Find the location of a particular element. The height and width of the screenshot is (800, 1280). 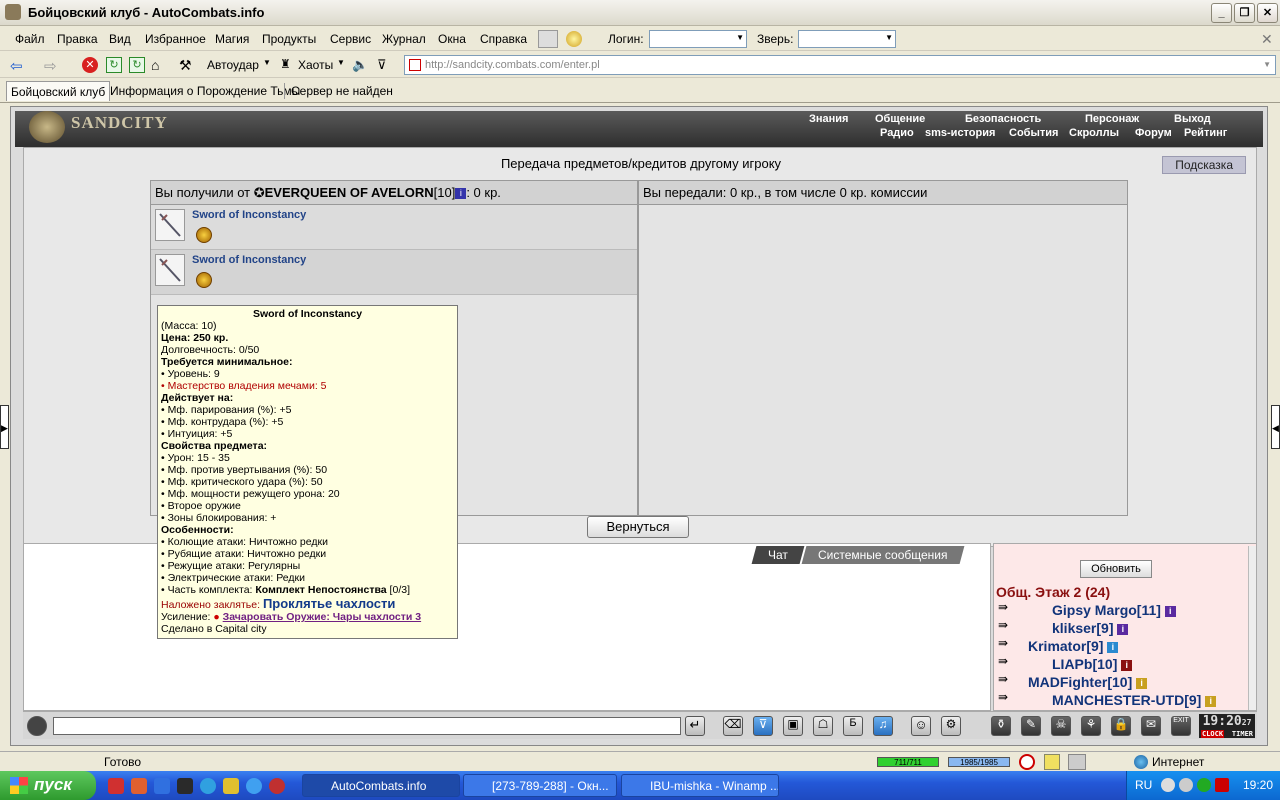

back-icon: ⇦ is located at coordinates (18, 66).